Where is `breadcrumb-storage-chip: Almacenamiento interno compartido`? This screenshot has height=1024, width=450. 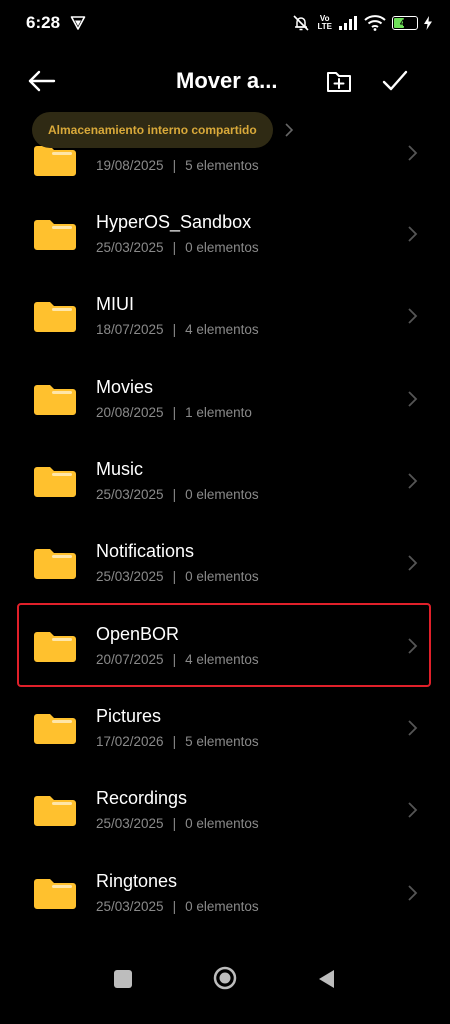 breadcrumb-storage-chip: Almacenamiento interno compartido is located at coordinates (152, 130).